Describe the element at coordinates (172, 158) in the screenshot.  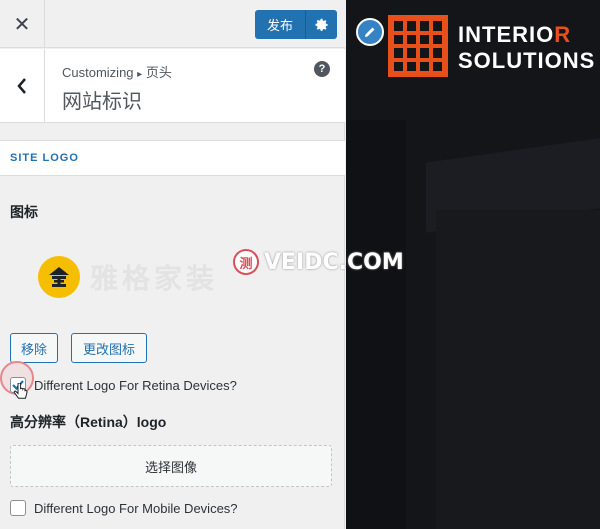
I see `site-logo-heading-bar: SITE LOGO` at that location.